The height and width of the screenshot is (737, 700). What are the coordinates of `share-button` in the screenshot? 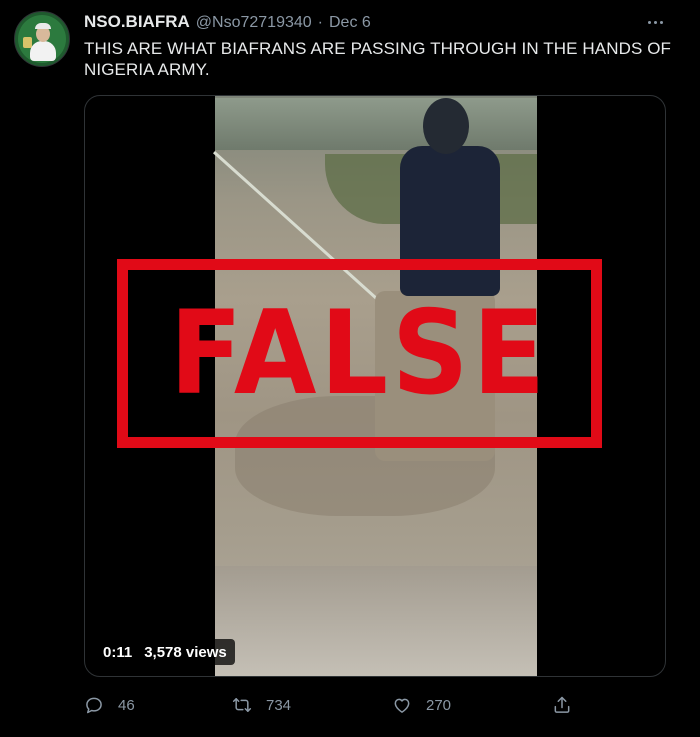 It's located at (562, 705).